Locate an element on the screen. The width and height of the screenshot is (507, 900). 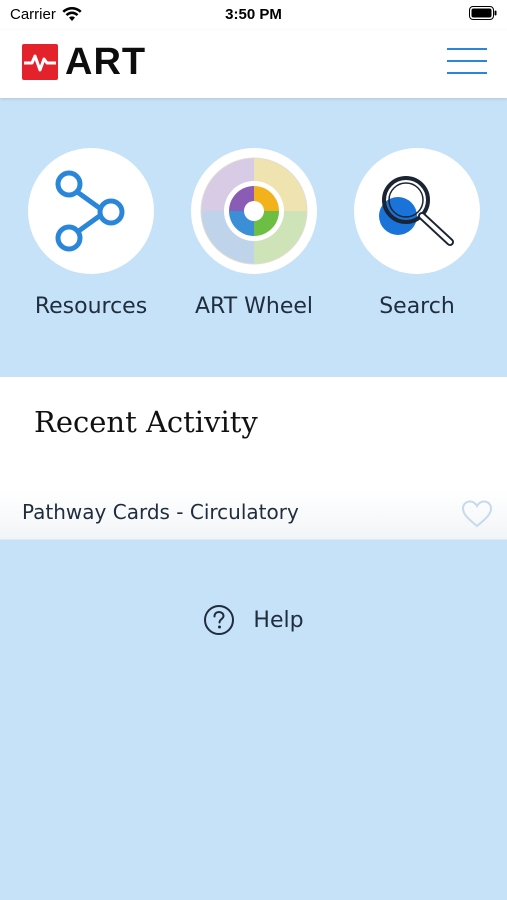
question-circle-icon is located at coordinates (219, 620).